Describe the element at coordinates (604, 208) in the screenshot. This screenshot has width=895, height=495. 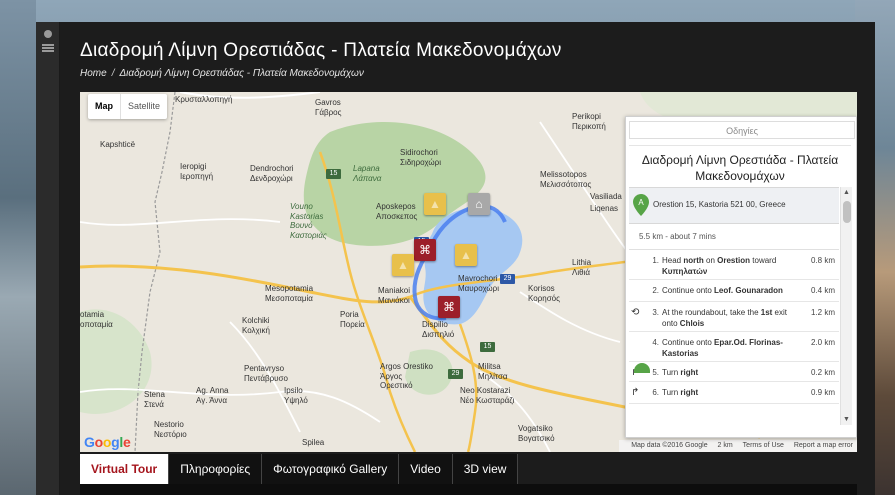
I see `place-label: Liqenas` at that location.